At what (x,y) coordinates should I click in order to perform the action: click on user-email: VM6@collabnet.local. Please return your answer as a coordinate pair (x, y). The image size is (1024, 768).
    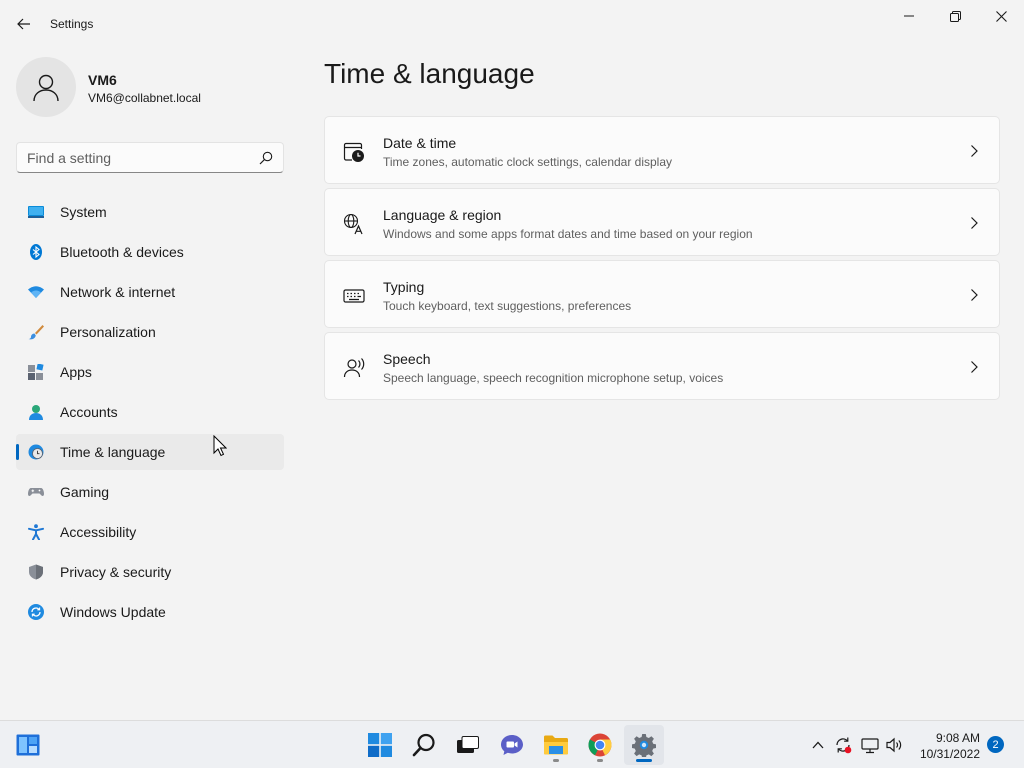
    Looking at the image, I should click on (144, 98).